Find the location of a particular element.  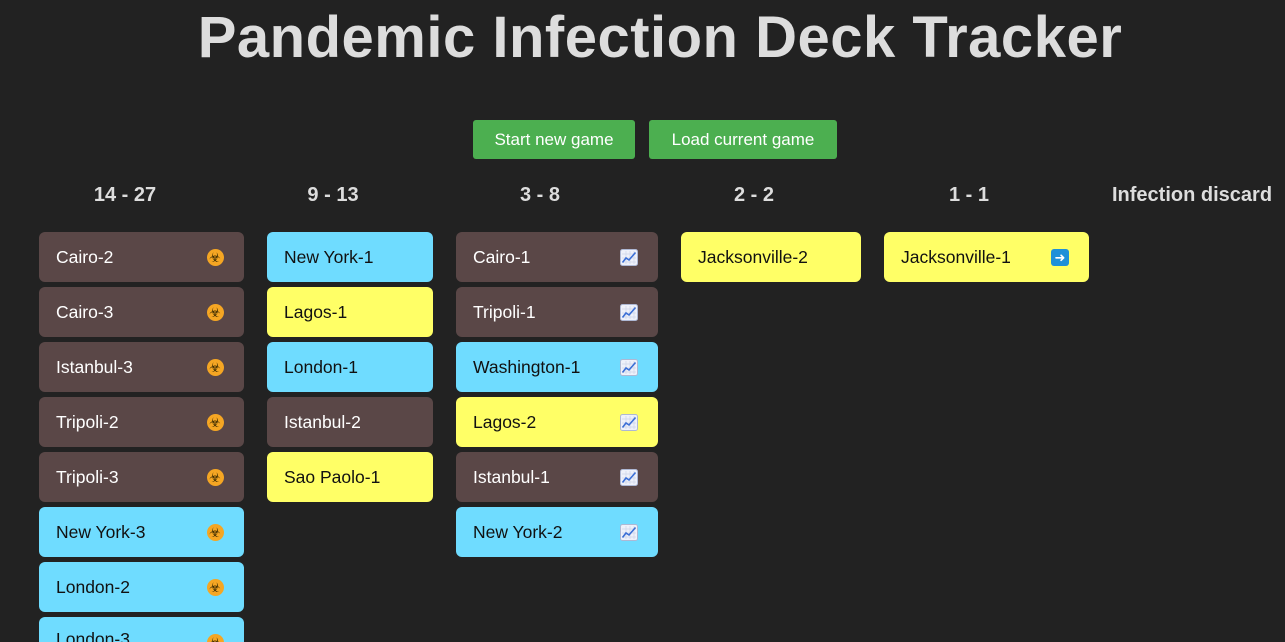

arrow-right-icon: ➜ is located at coordinates (1060, 257).